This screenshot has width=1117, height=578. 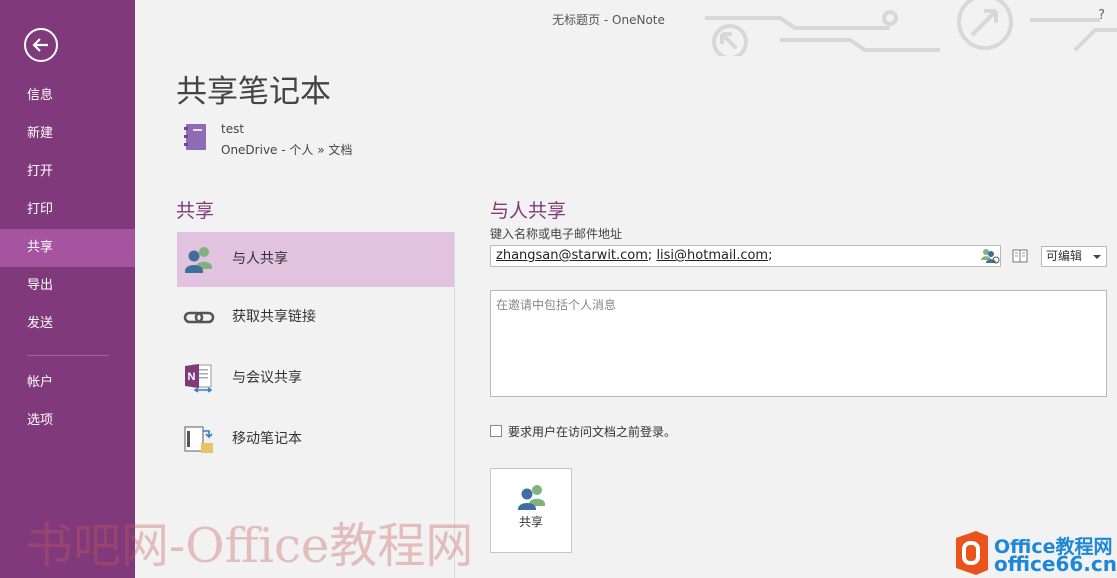 I want to click on require-signin-label: 要求用户在访问文档之前登录。, so click(x=592, y=432).